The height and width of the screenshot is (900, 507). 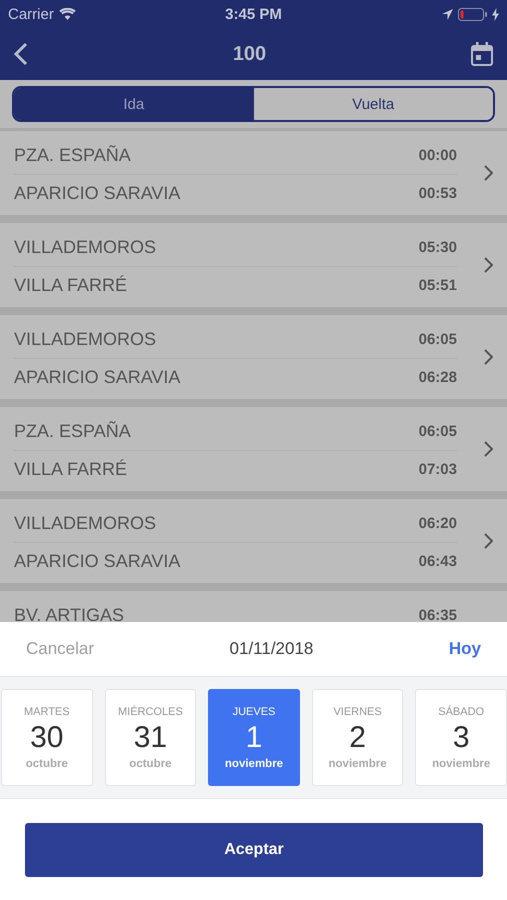 What do you see at coordinates (253, 541) in the screenshot?
I see `trip-card: VILLADEMOROS 06:20 APARICIO SARAVIA 06:43` at bounding box center [253, 541].